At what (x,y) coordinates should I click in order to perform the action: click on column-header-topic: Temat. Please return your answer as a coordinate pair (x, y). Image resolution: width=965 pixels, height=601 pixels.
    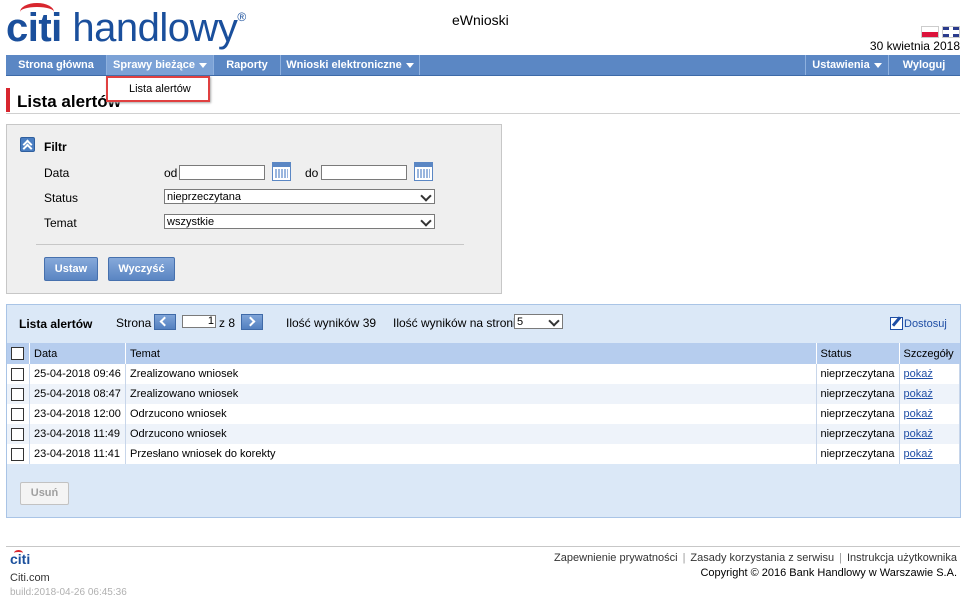
    Looking at the image, I should click on (471, 353).